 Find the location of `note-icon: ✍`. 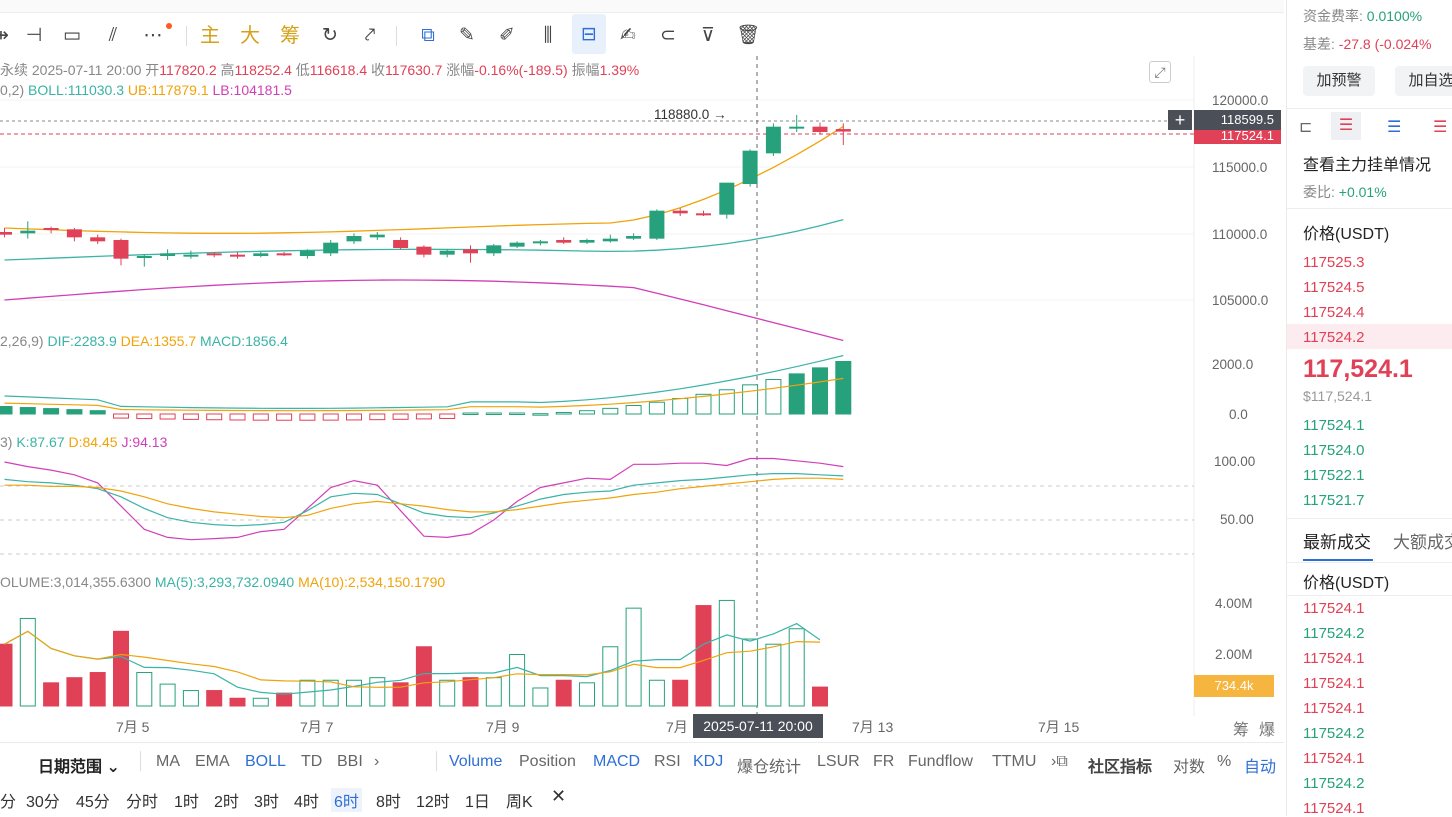

note-icon: ✍ is located at coordinates (628, 35).